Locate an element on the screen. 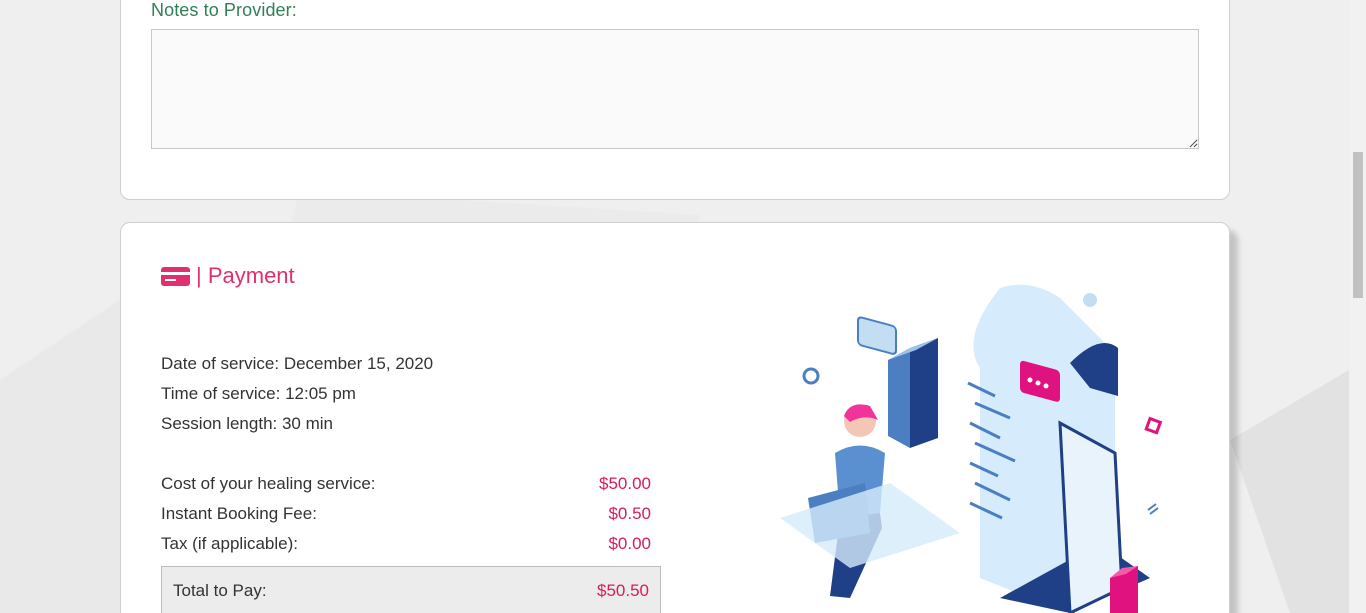 The width and height of the screenshot is (1366, 613). credit-card-icon is located at coordinates (175, 276).